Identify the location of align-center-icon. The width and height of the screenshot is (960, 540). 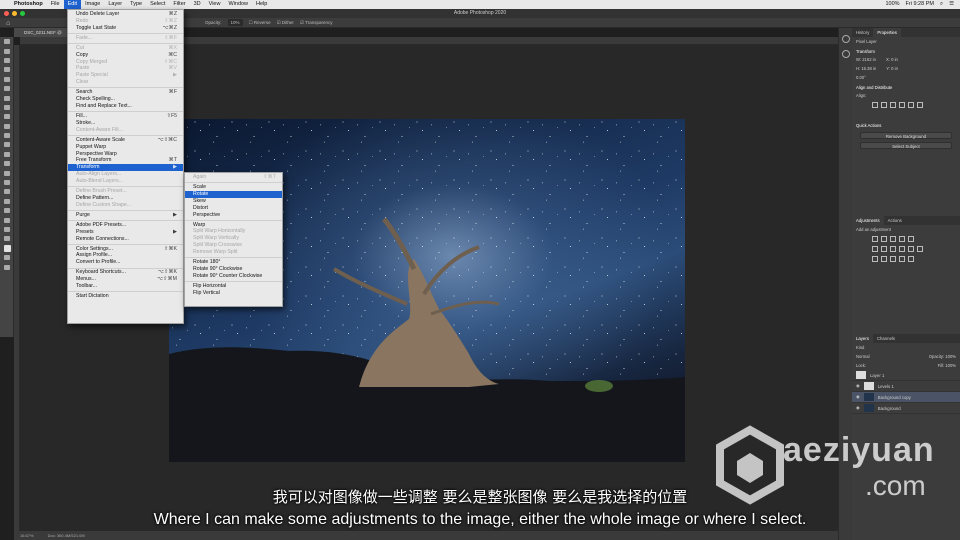
(884, 105).